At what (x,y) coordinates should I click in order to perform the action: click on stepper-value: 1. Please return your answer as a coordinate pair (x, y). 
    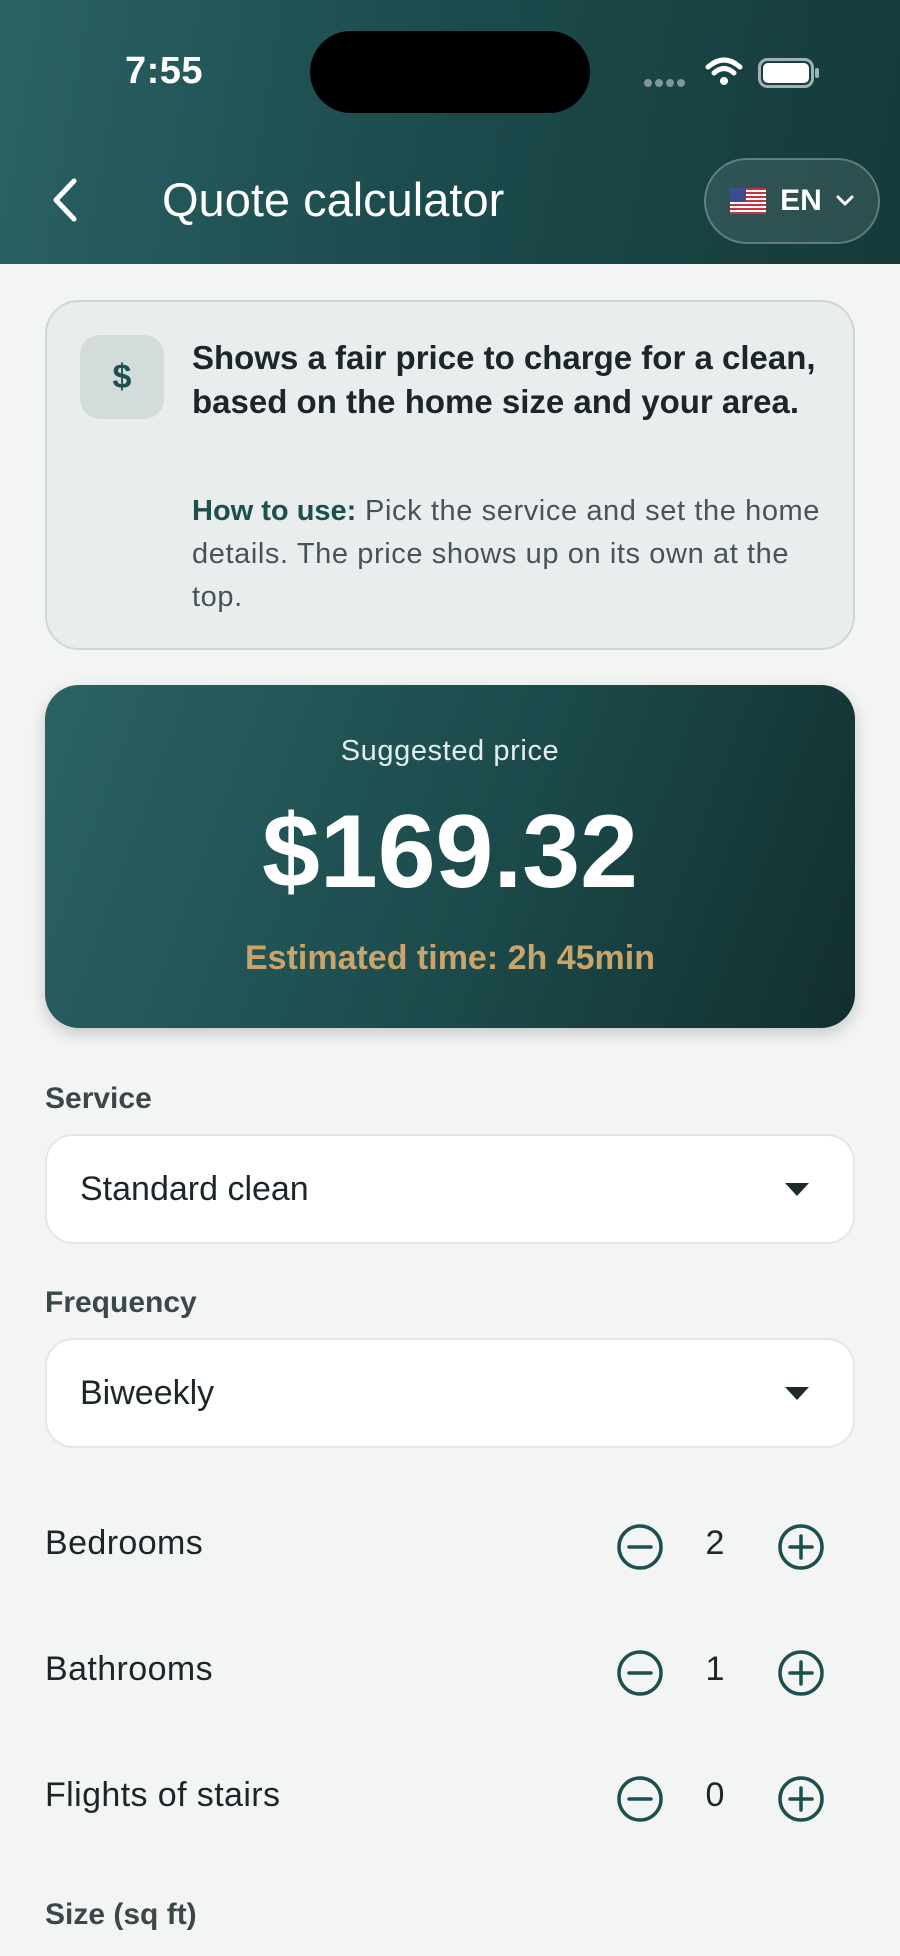
    Looking at the image, I should click on (715, 1669).